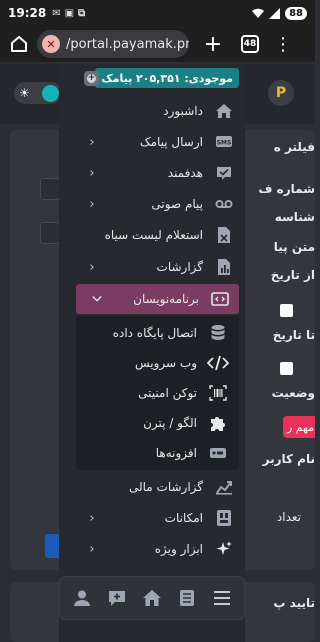  I want to click on sparkle-icon, so click(224, 549).